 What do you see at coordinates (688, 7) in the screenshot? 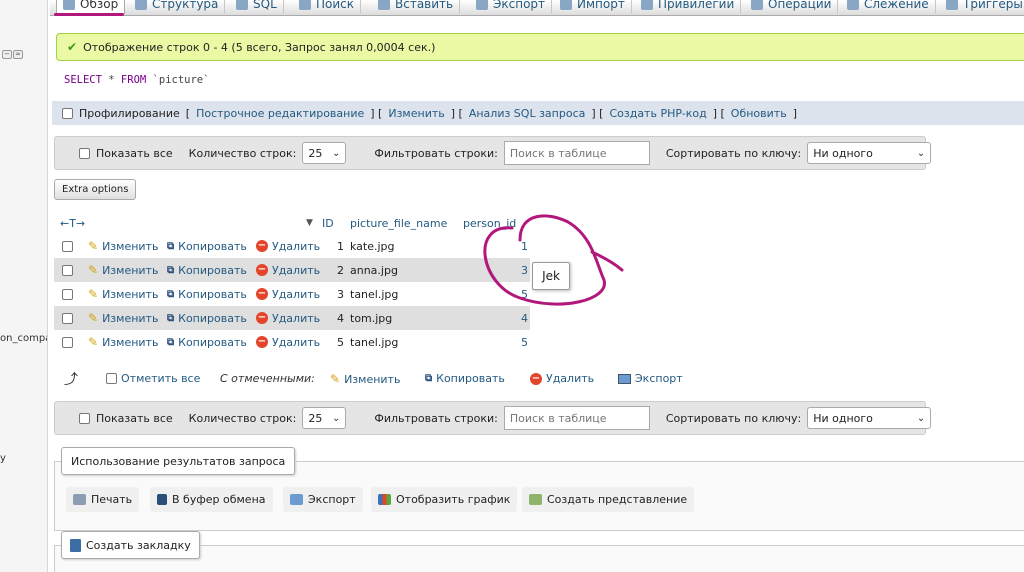
I see `tab-privileges: Привилегии` at bounding box center [688, 7].